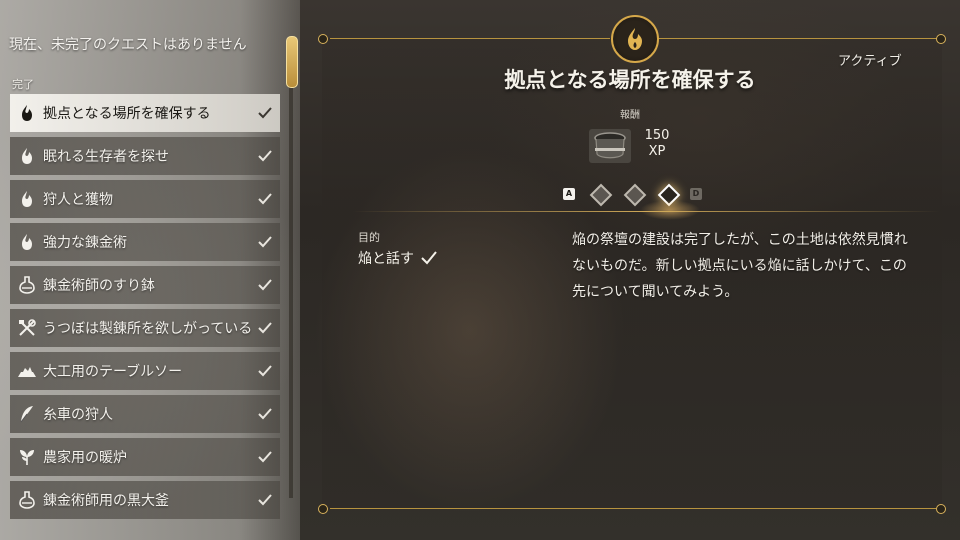  What do you see at coordinates (85, 458) in the screenshot?
I see `quest-label: 農家用の暖炉` at bounding box center [85, 458].